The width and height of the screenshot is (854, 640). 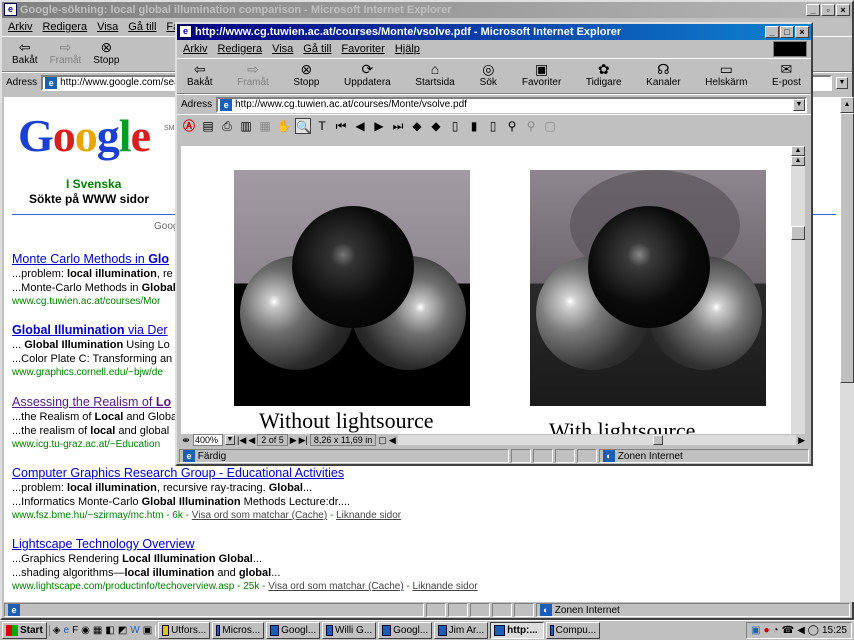 What do you see at coordinates (531, 126) in the screenshot?
I see `find-again-icon: ⚲` at bounding box center [531, 126].